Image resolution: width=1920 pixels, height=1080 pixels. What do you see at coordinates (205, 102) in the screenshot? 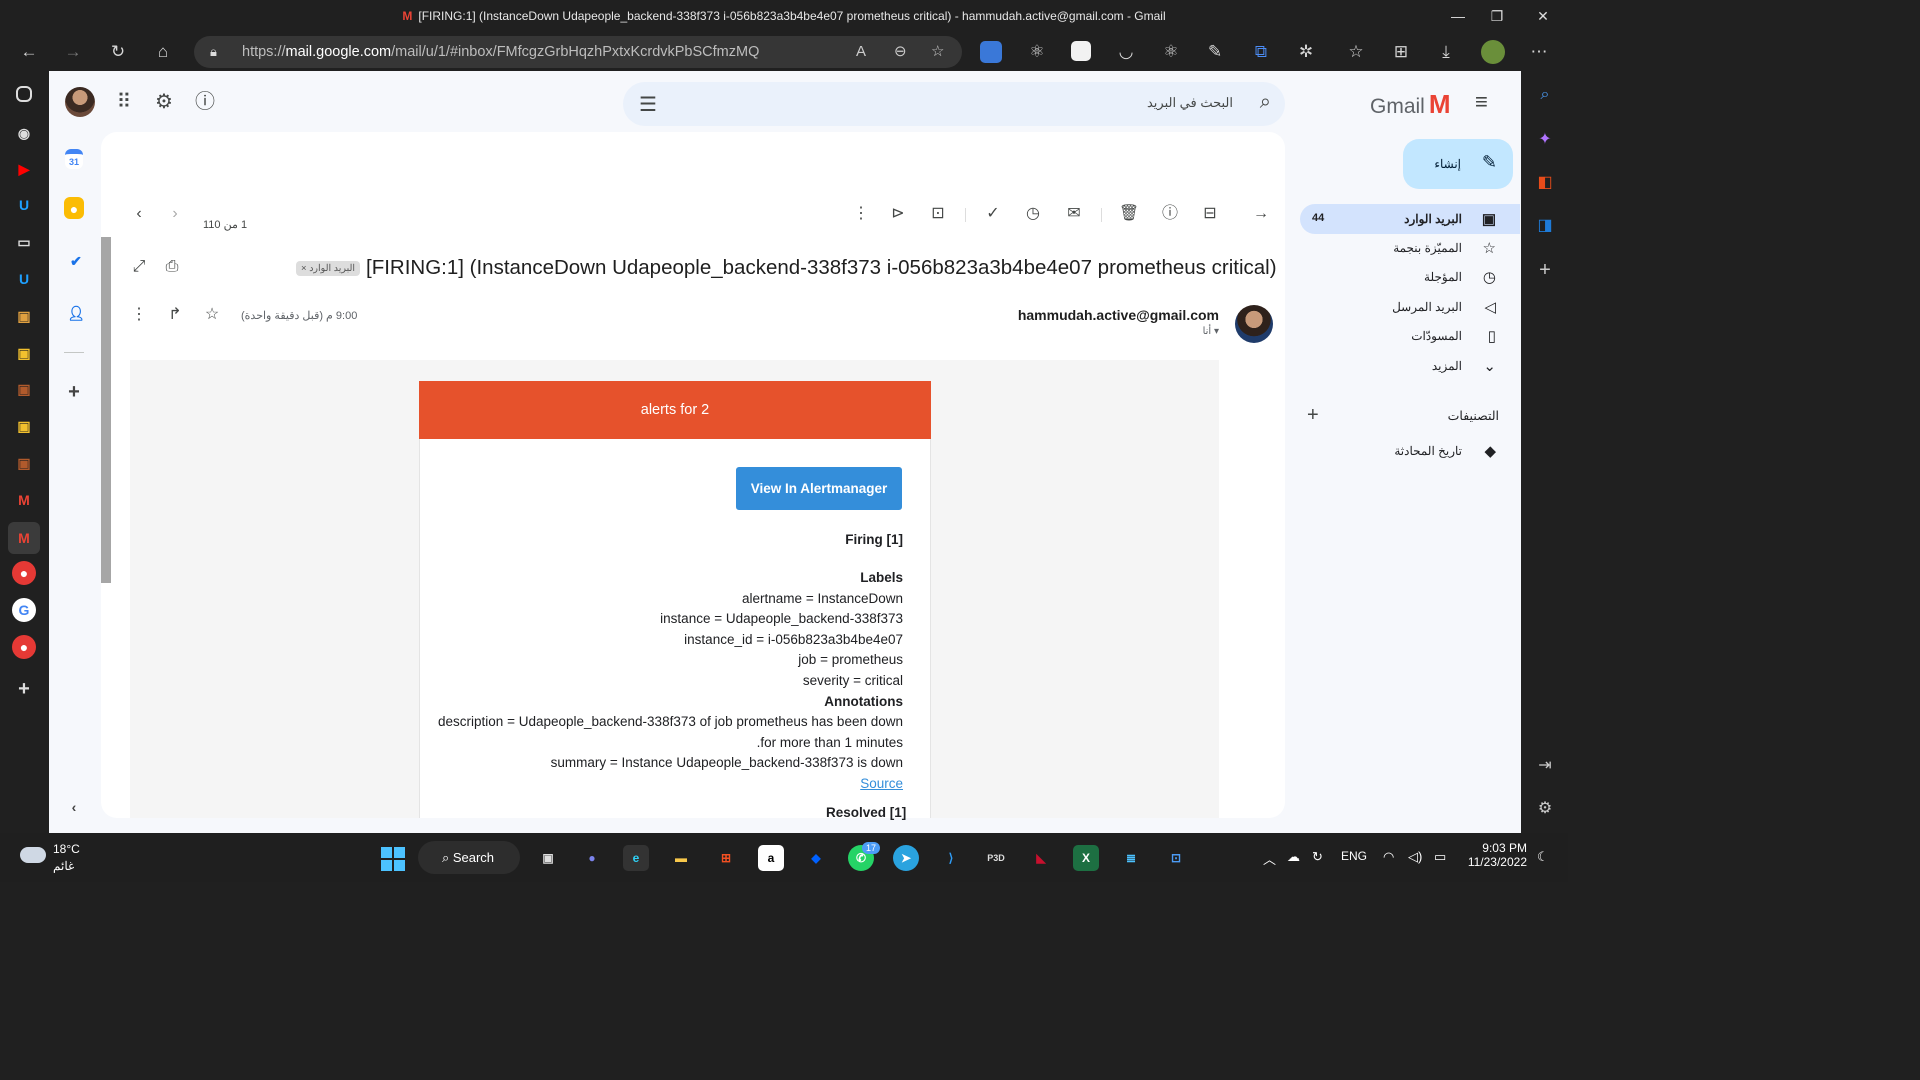
I see `help-icon: ⓘ` at bounding box center [205, 102].